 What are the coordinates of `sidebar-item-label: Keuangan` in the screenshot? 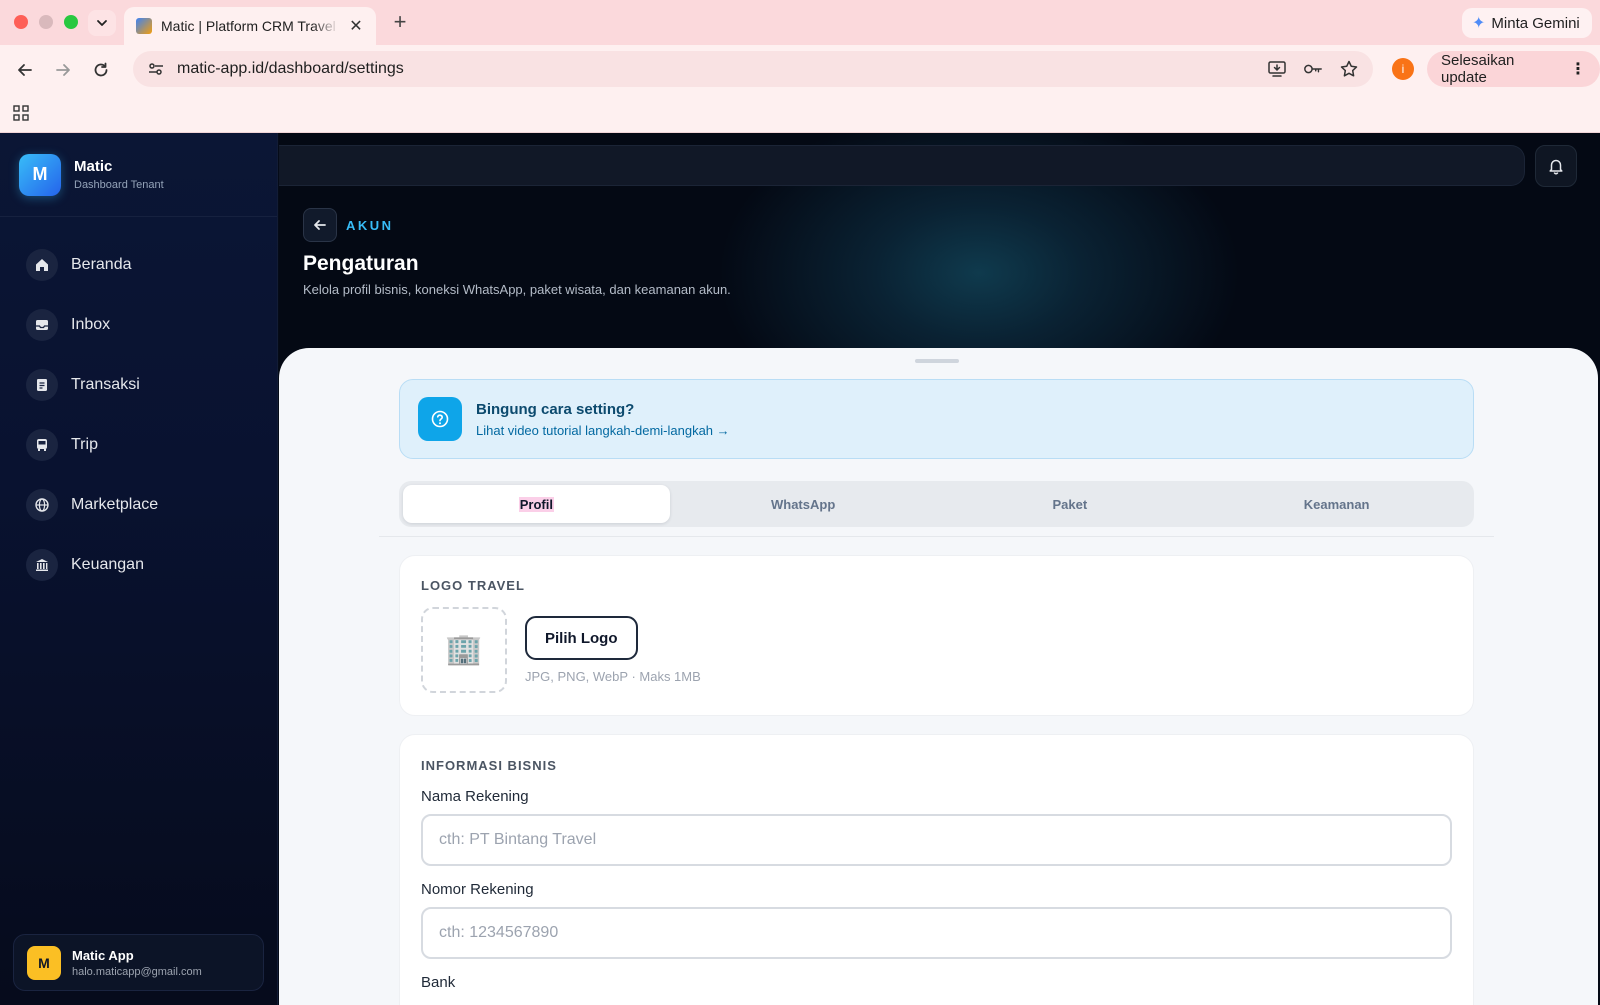 It's located at (107, 564).